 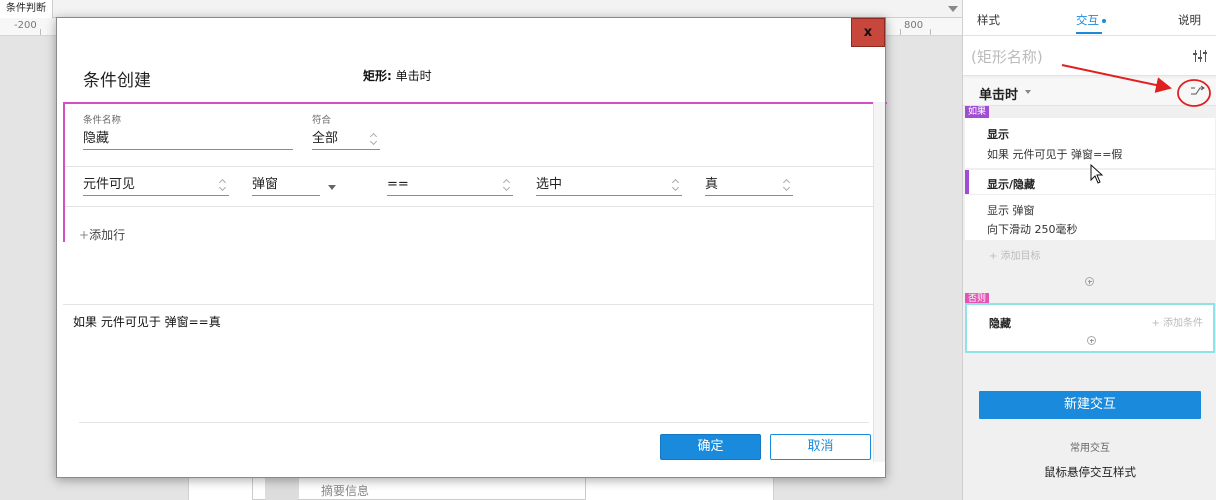 I want to click on close-button: x, so click(x=868, y=32).